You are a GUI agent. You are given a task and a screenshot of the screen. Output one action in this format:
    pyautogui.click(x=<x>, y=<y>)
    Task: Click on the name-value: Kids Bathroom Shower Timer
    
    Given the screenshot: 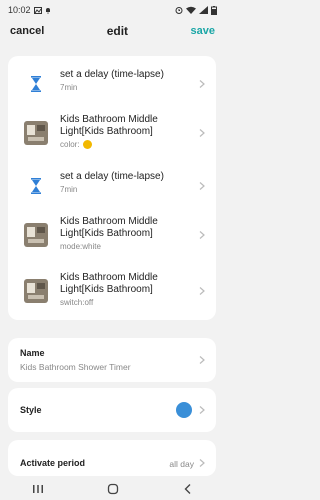 What is the action you would take?
    pyautogui.click(x=75, y=367)
    